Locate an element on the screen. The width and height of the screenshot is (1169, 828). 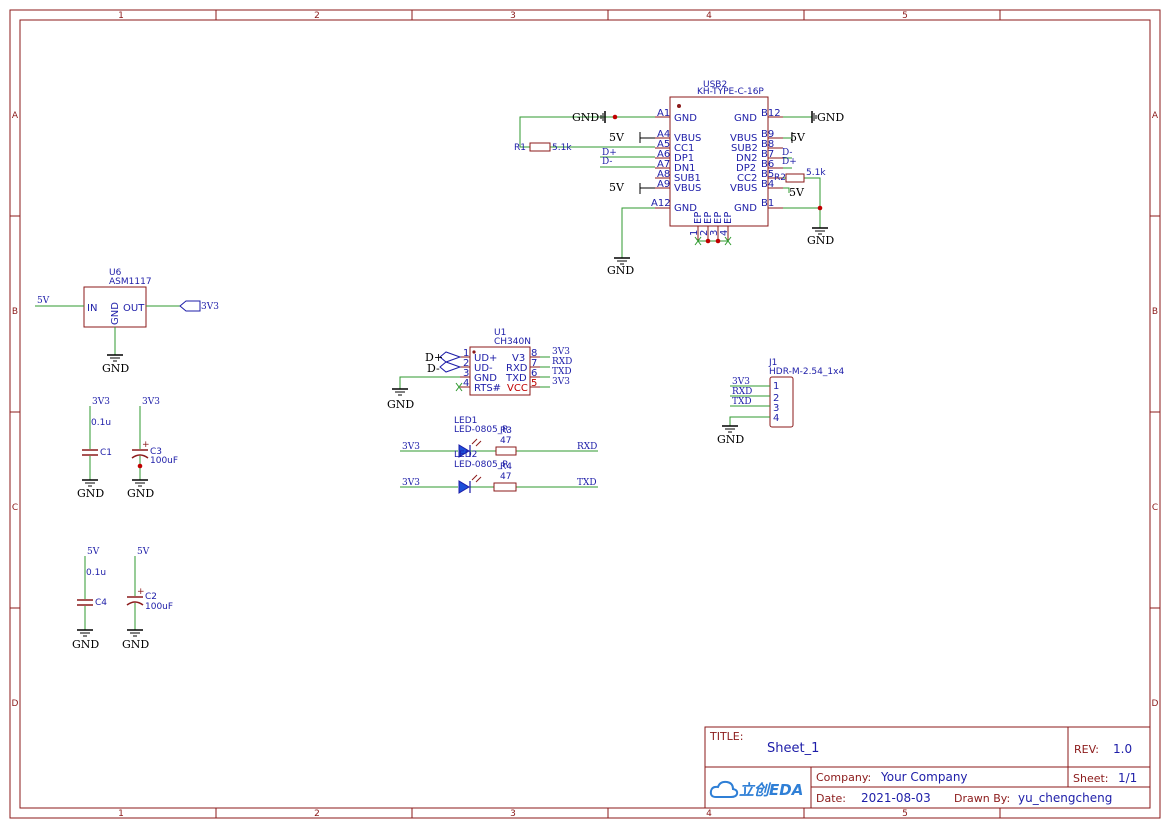
r2-body is located at coordinates (795, 178).